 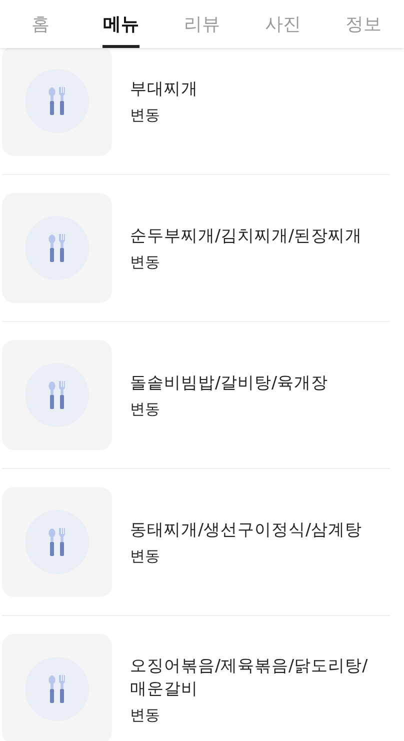 I want to click on tab: 정보, so click(x=363, y=24).